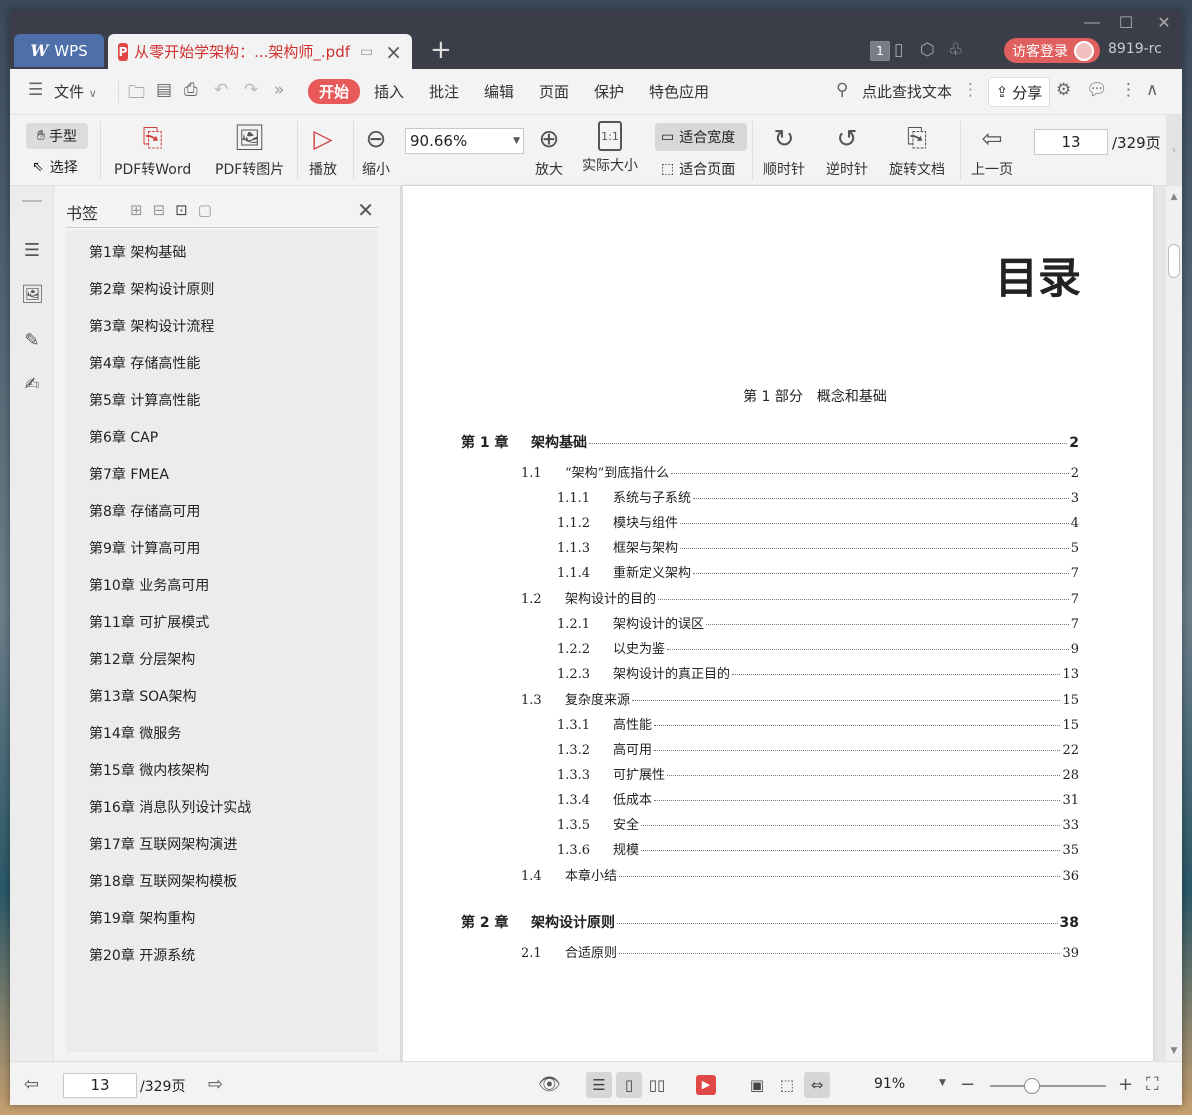 The height and width of the screenshot is (1115, 1192). I want to click on toc-entry: 1.1.3 框架与架构 5, so click(818, 546).